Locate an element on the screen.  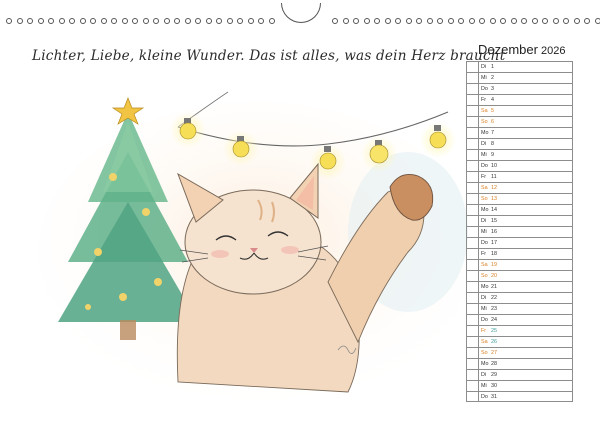
day-number: 16 is located at coordinates (494, 232).